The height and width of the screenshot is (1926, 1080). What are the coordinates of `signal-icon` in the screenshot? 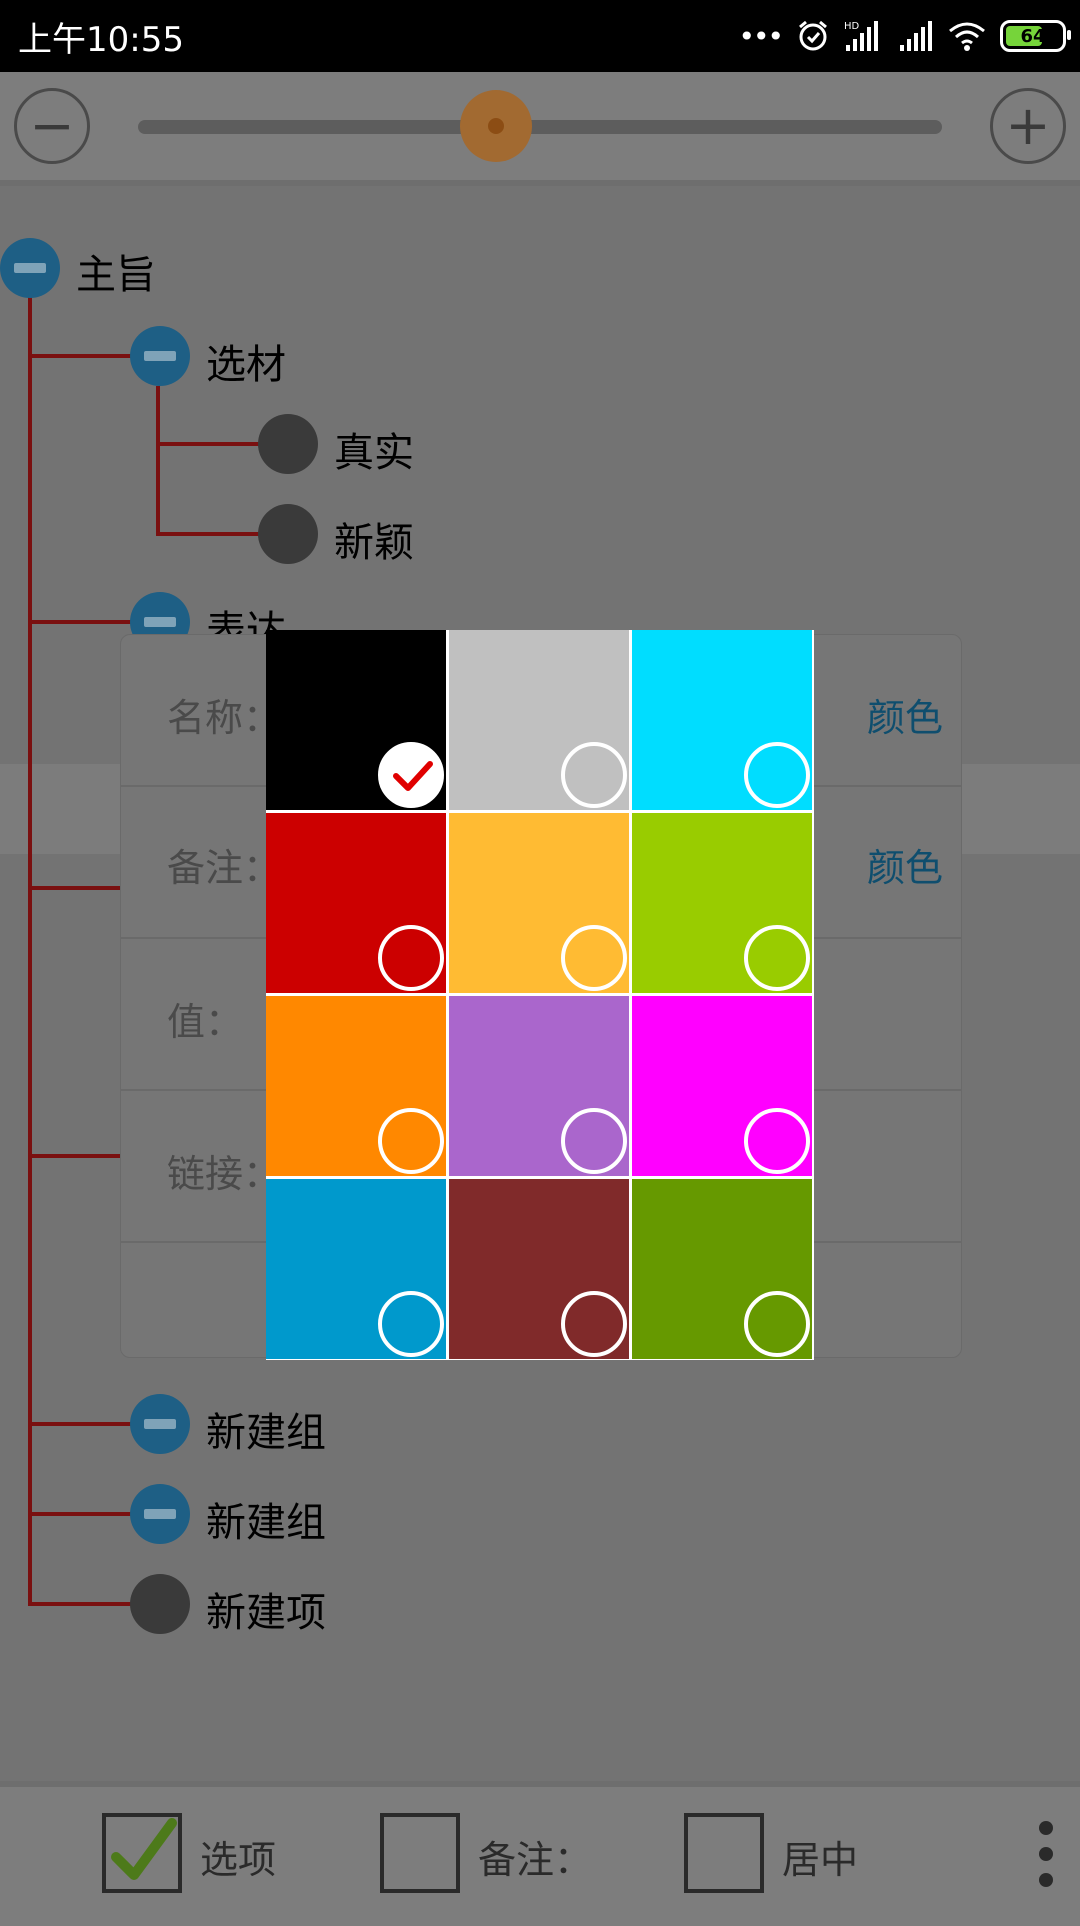 It's located at (916, 36).